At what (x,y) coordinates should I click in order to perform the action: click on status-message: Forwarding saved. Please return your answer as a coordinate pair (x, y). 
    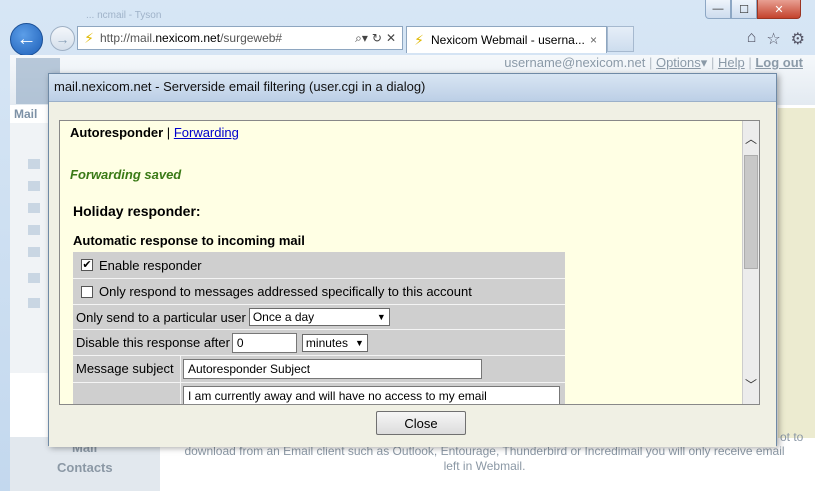
    Looking at the image, I should click on (126, 174).